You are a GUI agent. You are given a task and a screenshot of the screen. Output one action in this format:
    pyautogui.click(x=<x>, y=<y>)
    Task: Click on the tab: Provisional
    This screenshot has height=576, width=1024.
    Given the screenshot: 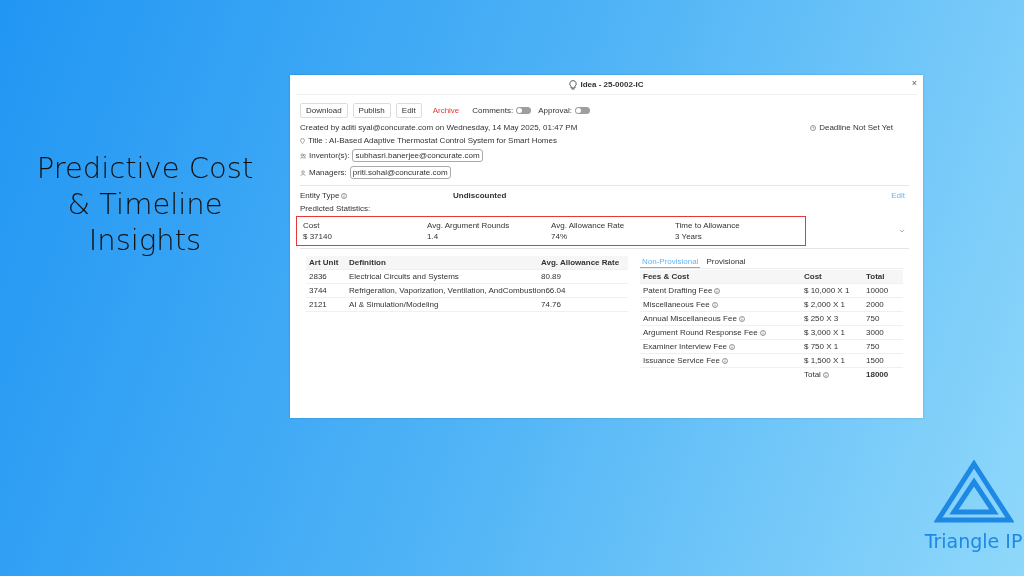 What is the action you would take?
    pyautogui.click(x=726, y=262)
    